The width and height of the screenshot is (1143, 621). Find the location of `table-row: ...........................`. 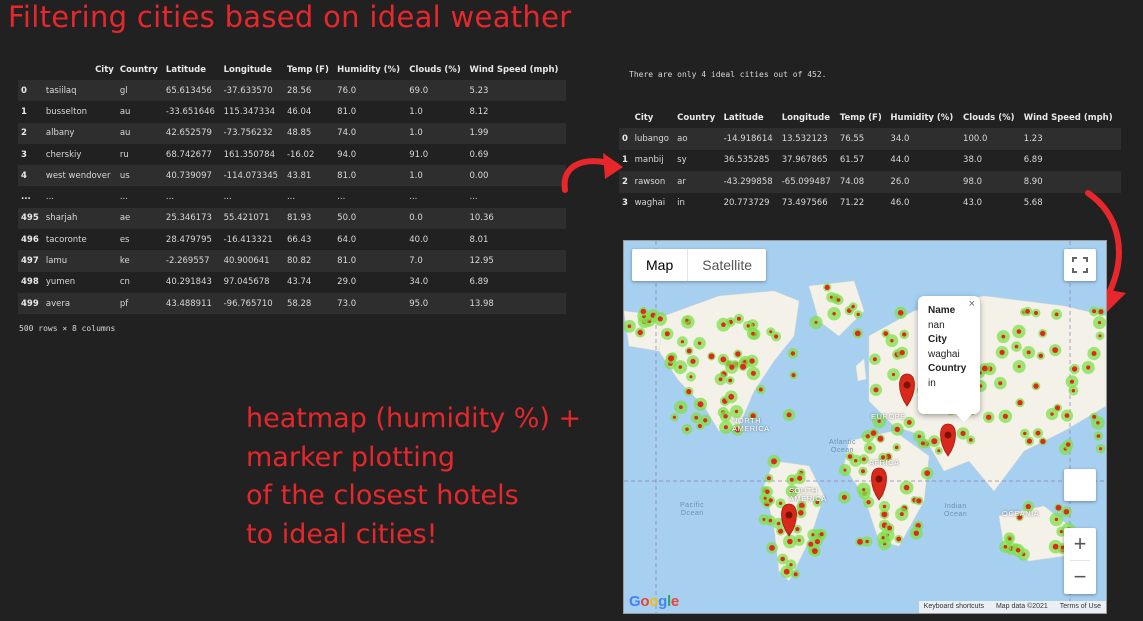

table-row: ........................... is located at coordinates (292, 196).